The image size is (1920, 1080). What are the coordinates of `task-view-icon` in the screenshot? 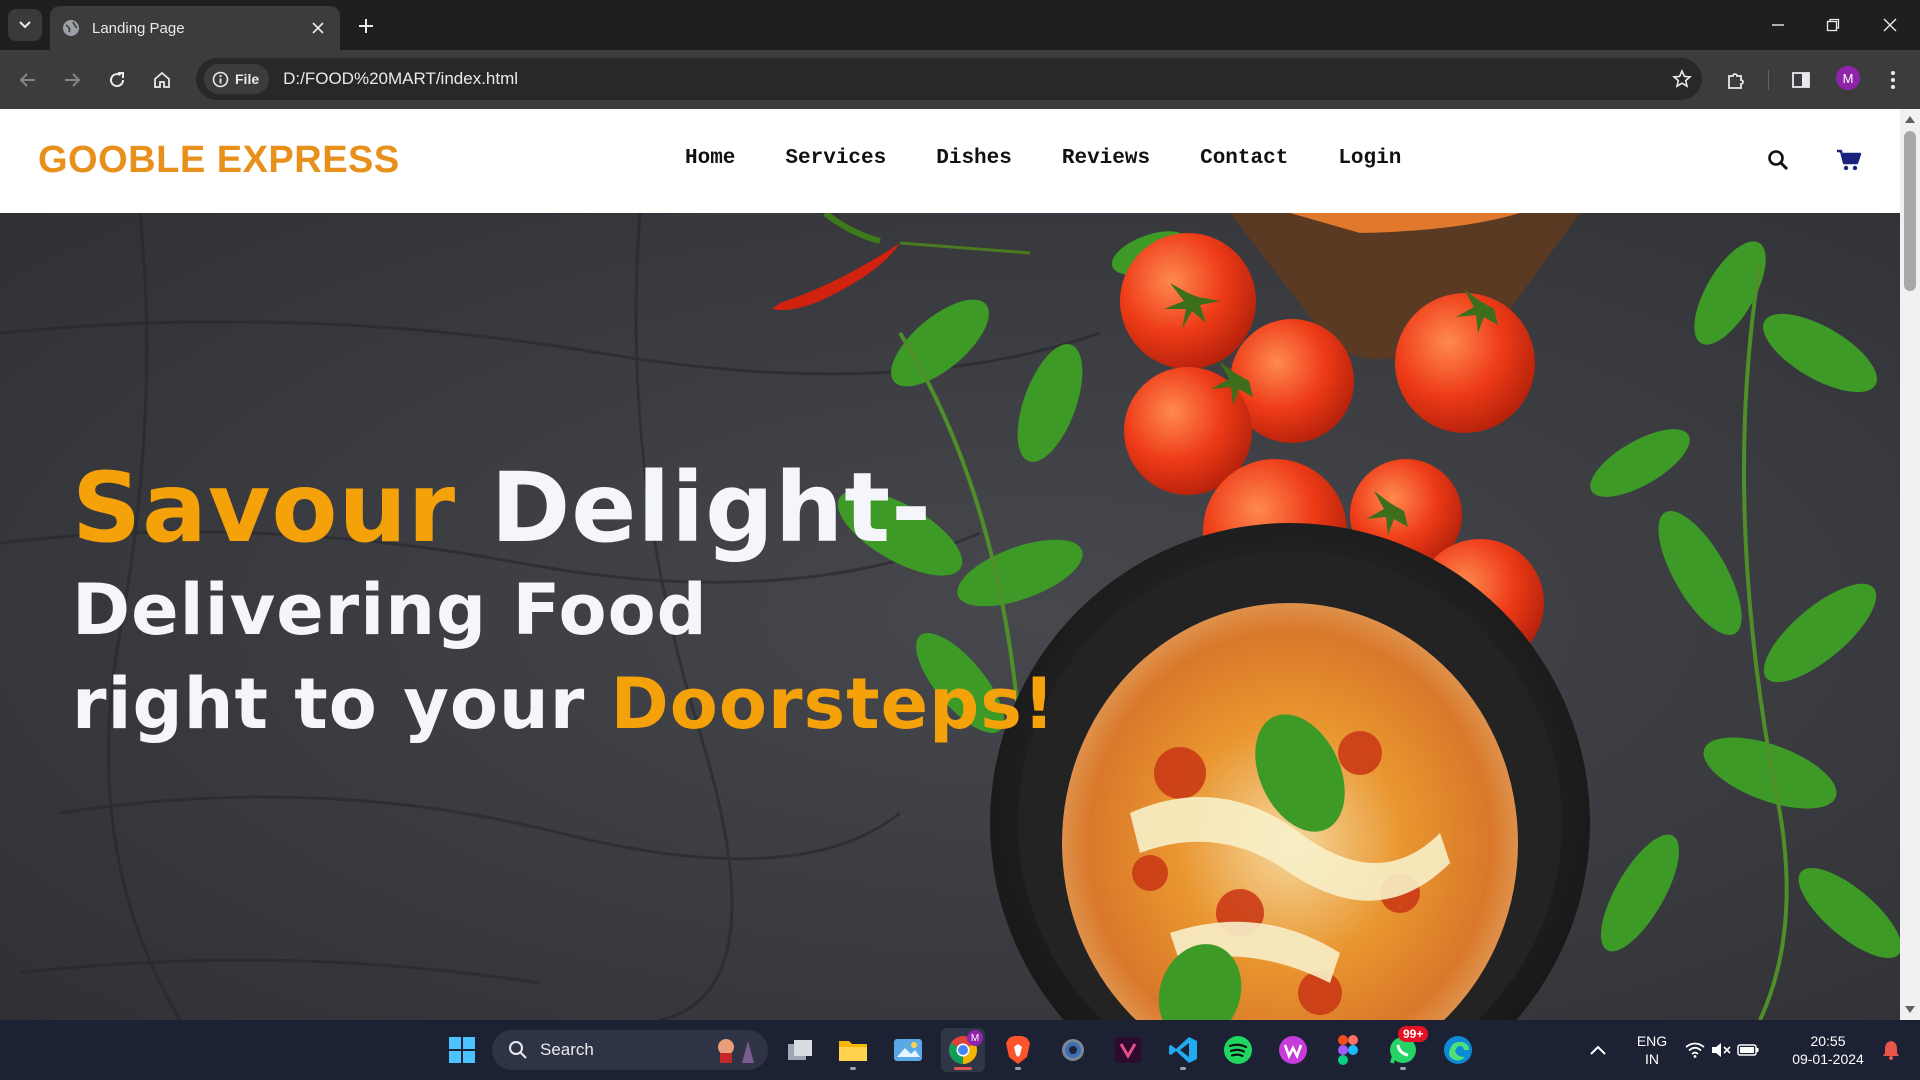 It's located at (800, 1050).